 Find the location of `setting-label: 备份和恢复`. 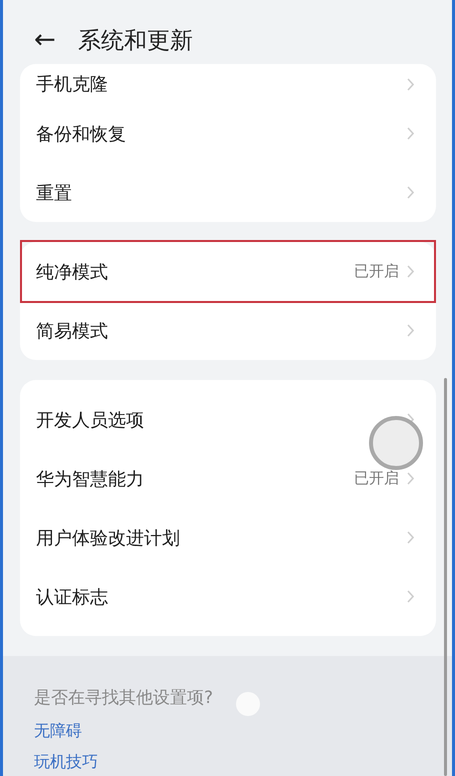

setting-label: 备份和恢复 is located at coordinates (81, 134).